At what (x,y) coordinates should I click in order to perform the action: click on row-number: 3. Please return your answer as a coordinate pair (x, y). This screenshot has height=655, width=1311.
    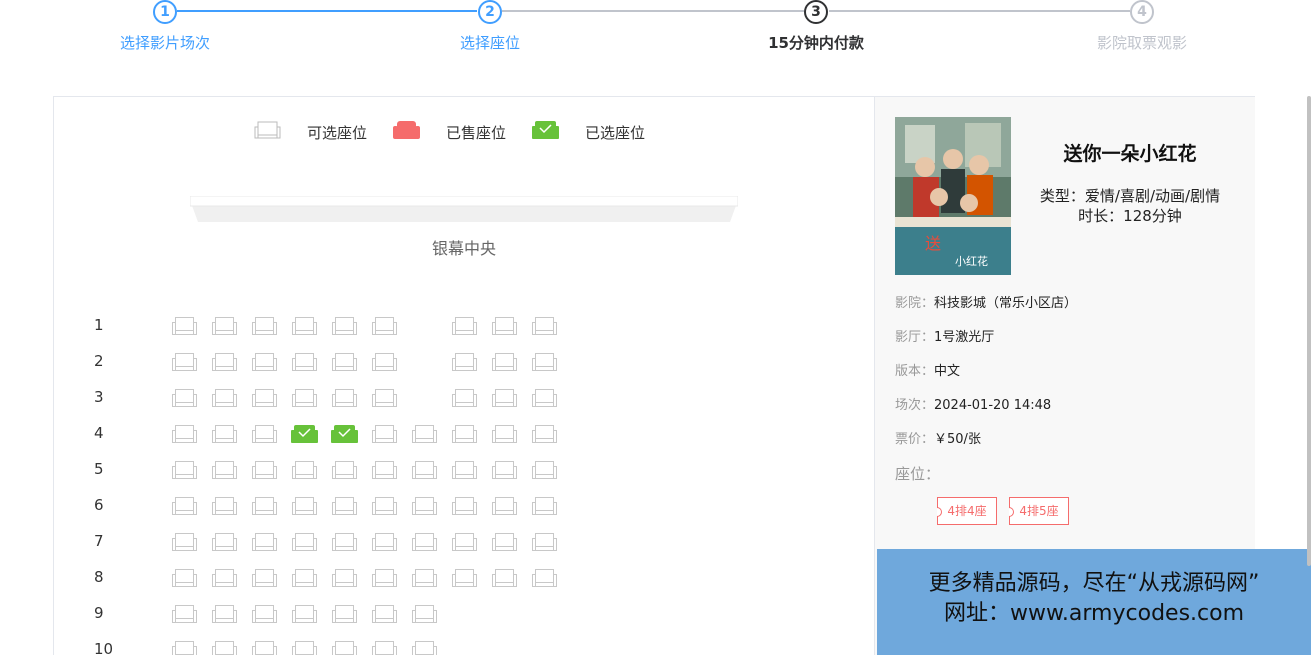
    Looking at the image, I should click on (99, 397).